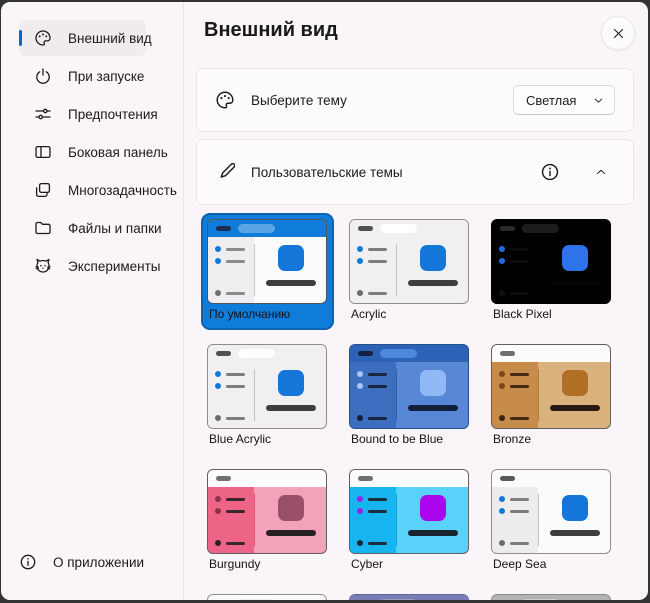  I want to click on theme-dropdown: Светлая, so click(564, 100).